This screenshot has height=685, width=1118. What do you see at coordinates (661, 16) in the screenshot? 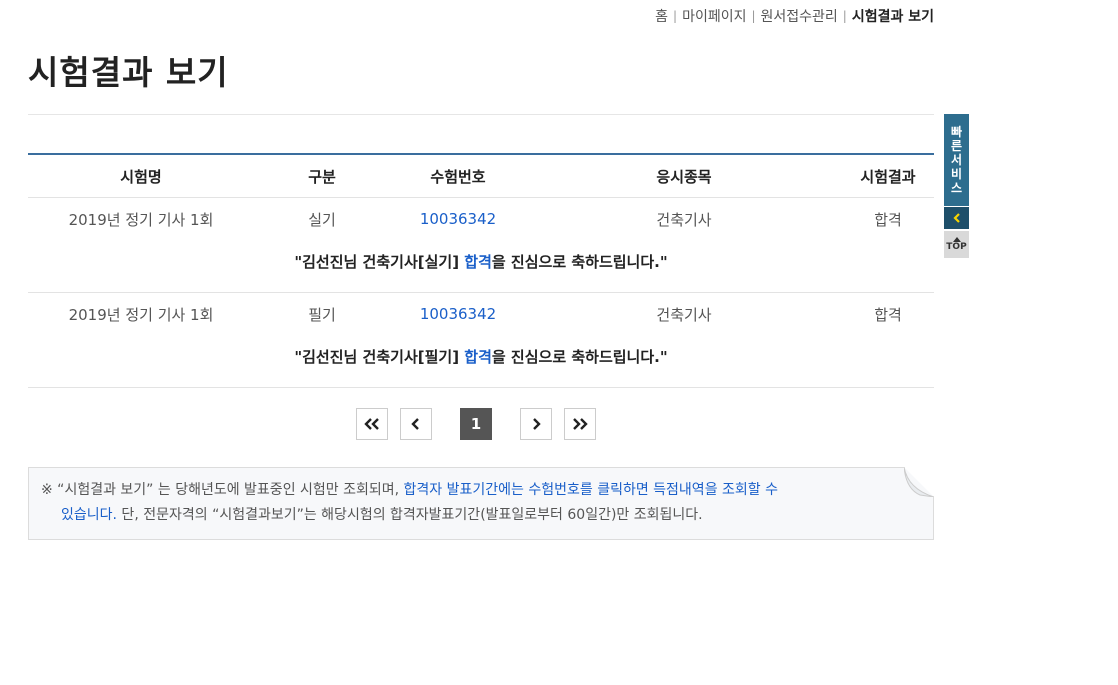
I see `breadcrumb-home: 홈` at bounding box center [661, 16].